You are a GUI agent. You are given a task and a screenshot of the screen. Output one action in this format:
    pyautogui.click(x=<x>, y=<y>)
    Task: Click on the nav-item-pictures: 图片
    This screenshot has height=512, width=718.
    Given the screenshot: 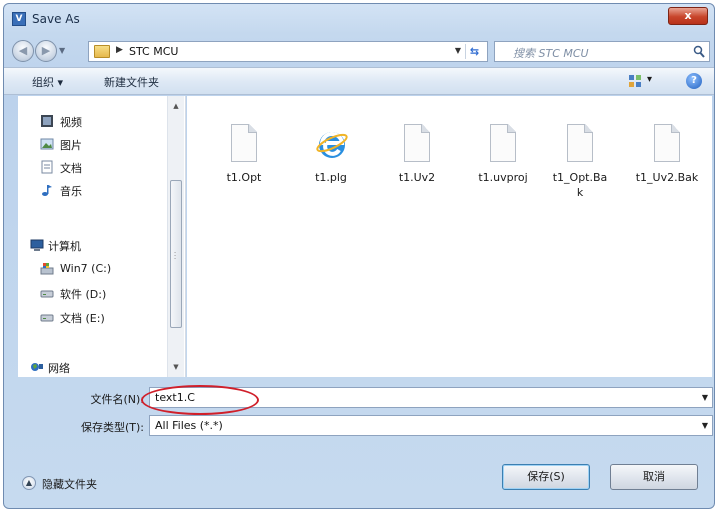 What is the action you would take?
    pyautogui.click(x=93, y=145)
    